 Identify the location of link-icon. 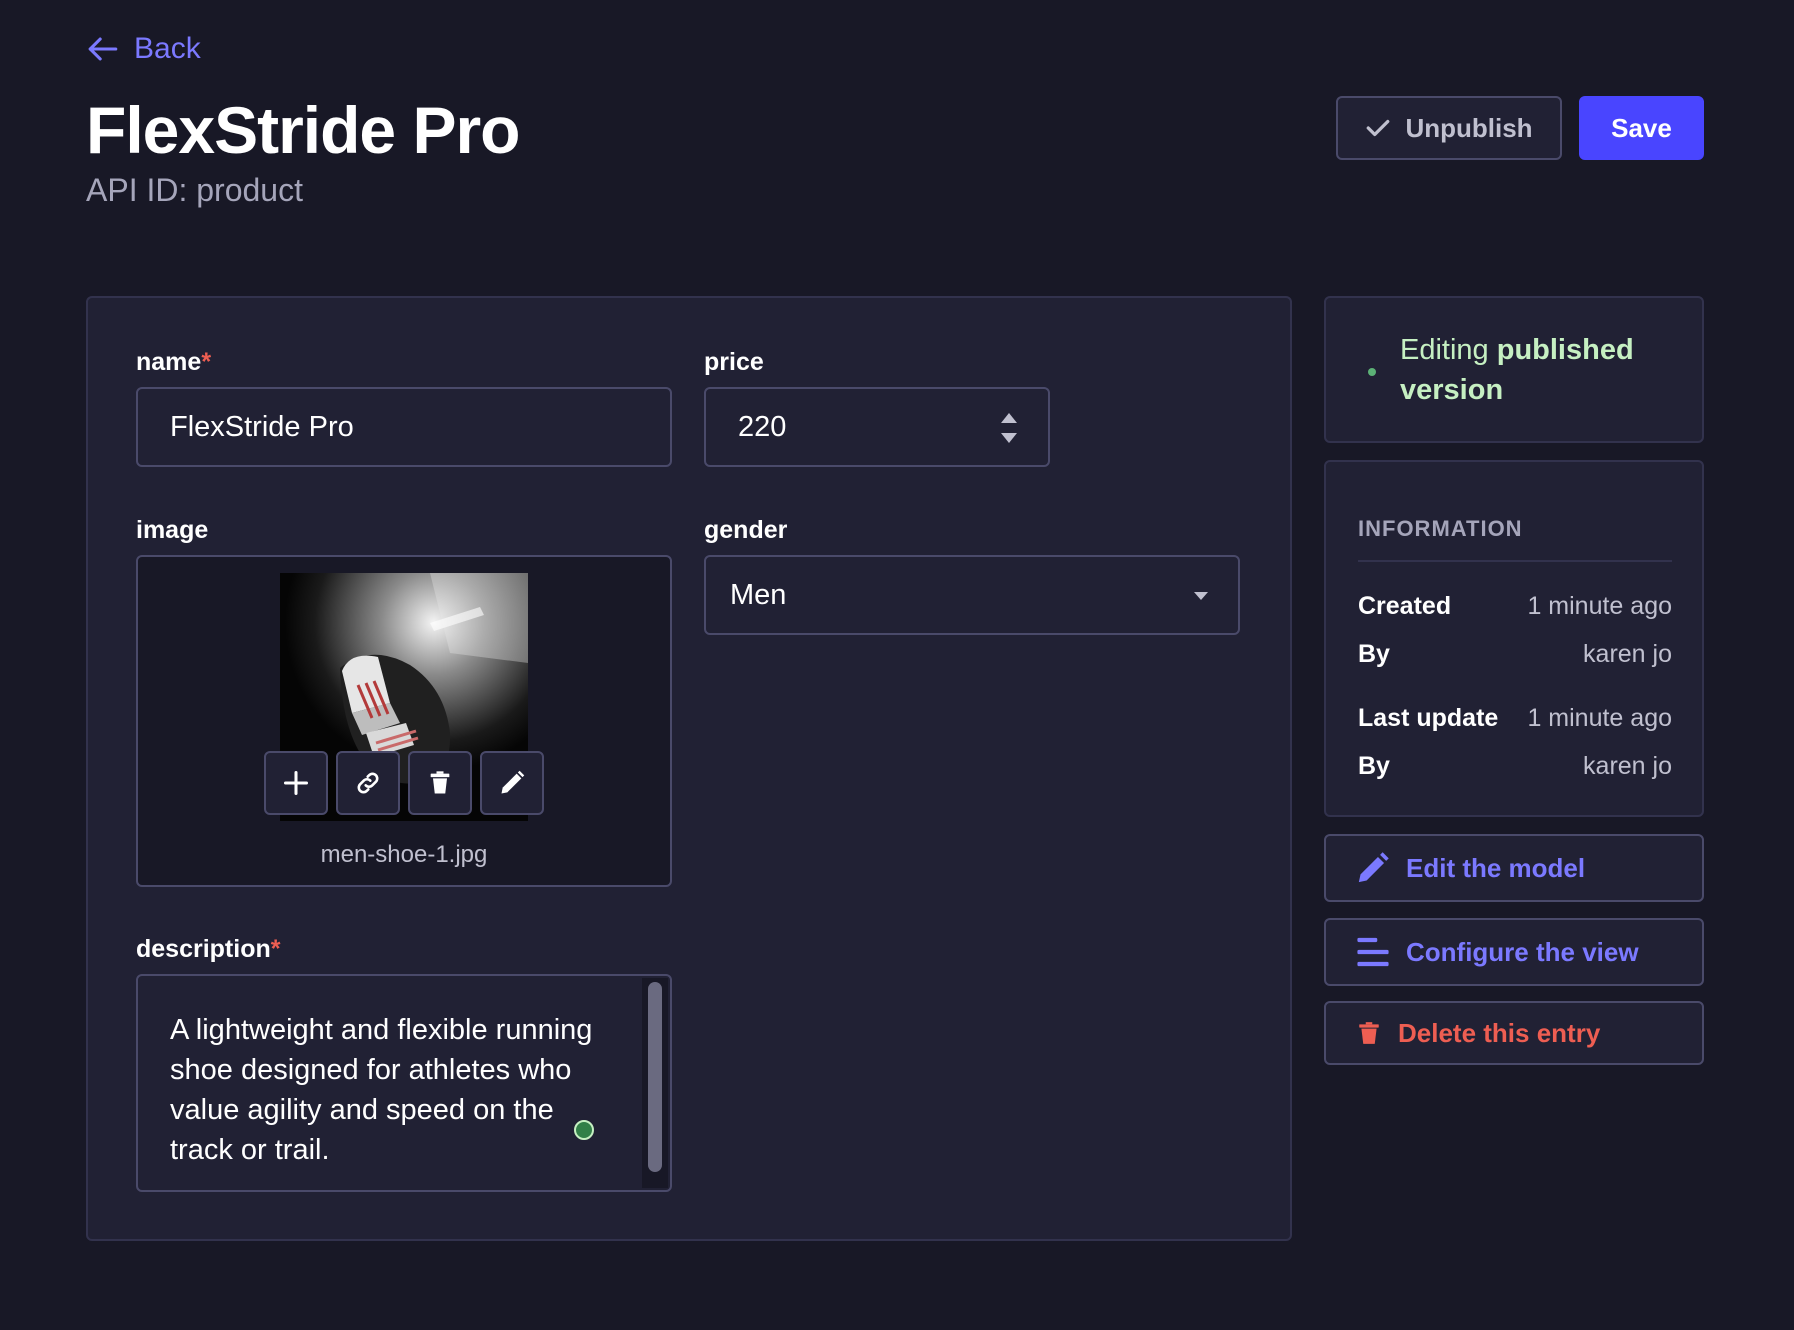
(368, 783).